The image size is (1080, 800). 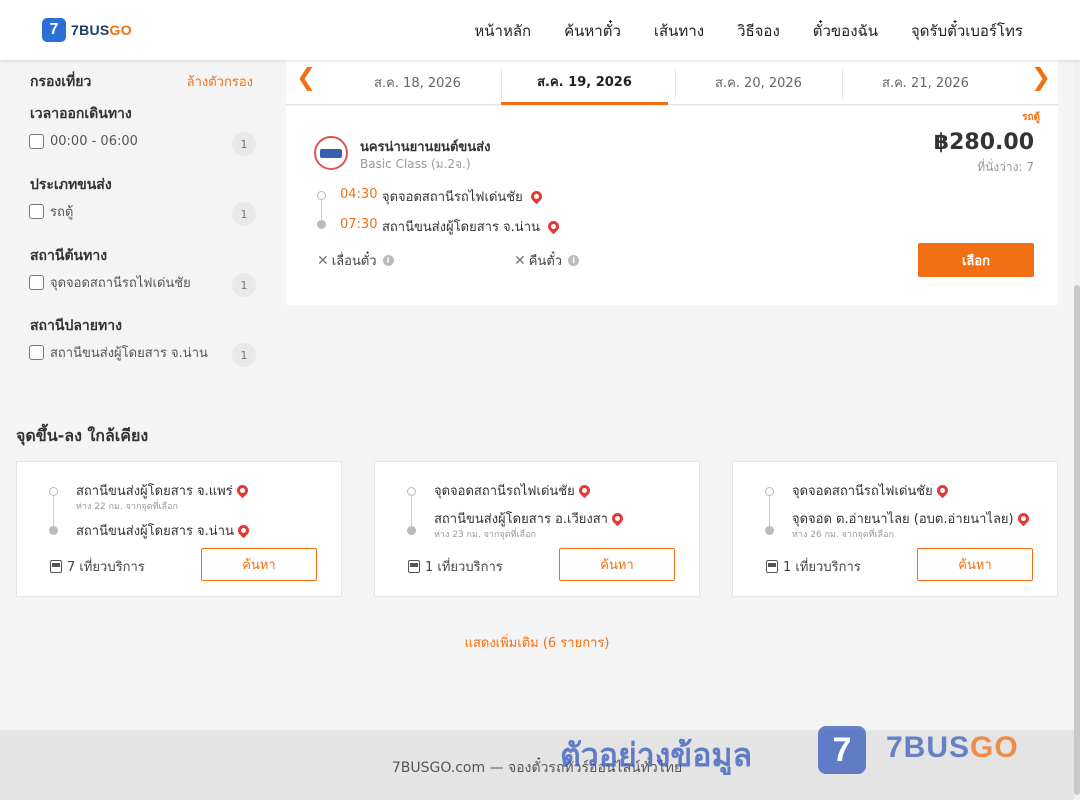 What do you see at coordinates (129, 353) in the screenshot?
I see `filter-option-label: สถานีขนส่งผู้โดยสาร จ.น่าน` at bounding box center [129, 353].